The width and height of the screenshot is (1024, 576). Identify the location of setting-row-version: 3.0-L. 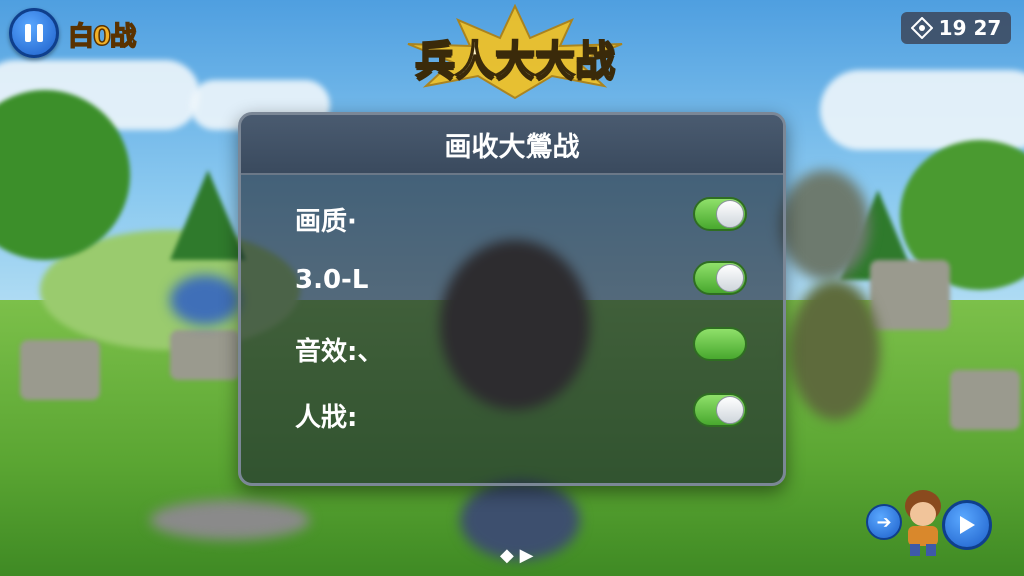
(525, 281).